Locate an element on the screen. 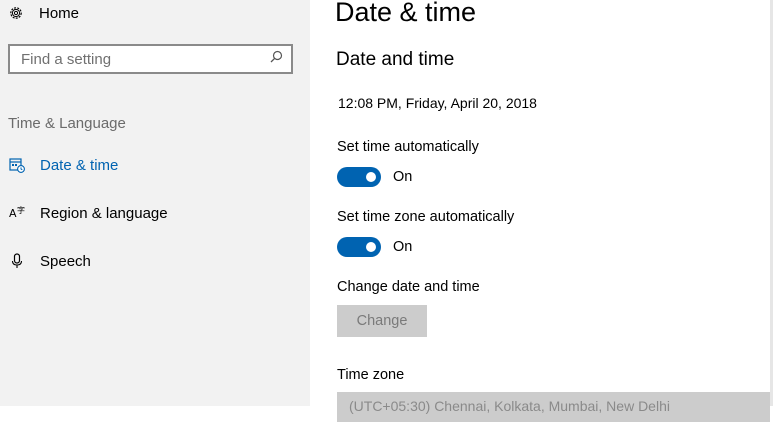 Image resolution: width=773 pixels, height=422 pixels. gear-icon is located at coordinates (16, 13).